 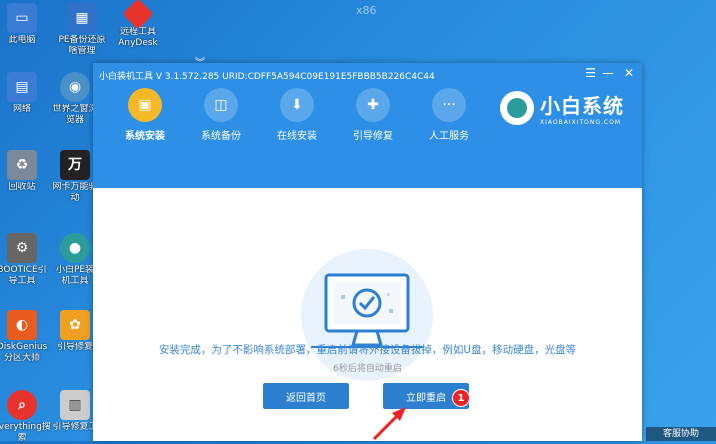 I want to click on minimize-button: —, so click(x=608, y=73).